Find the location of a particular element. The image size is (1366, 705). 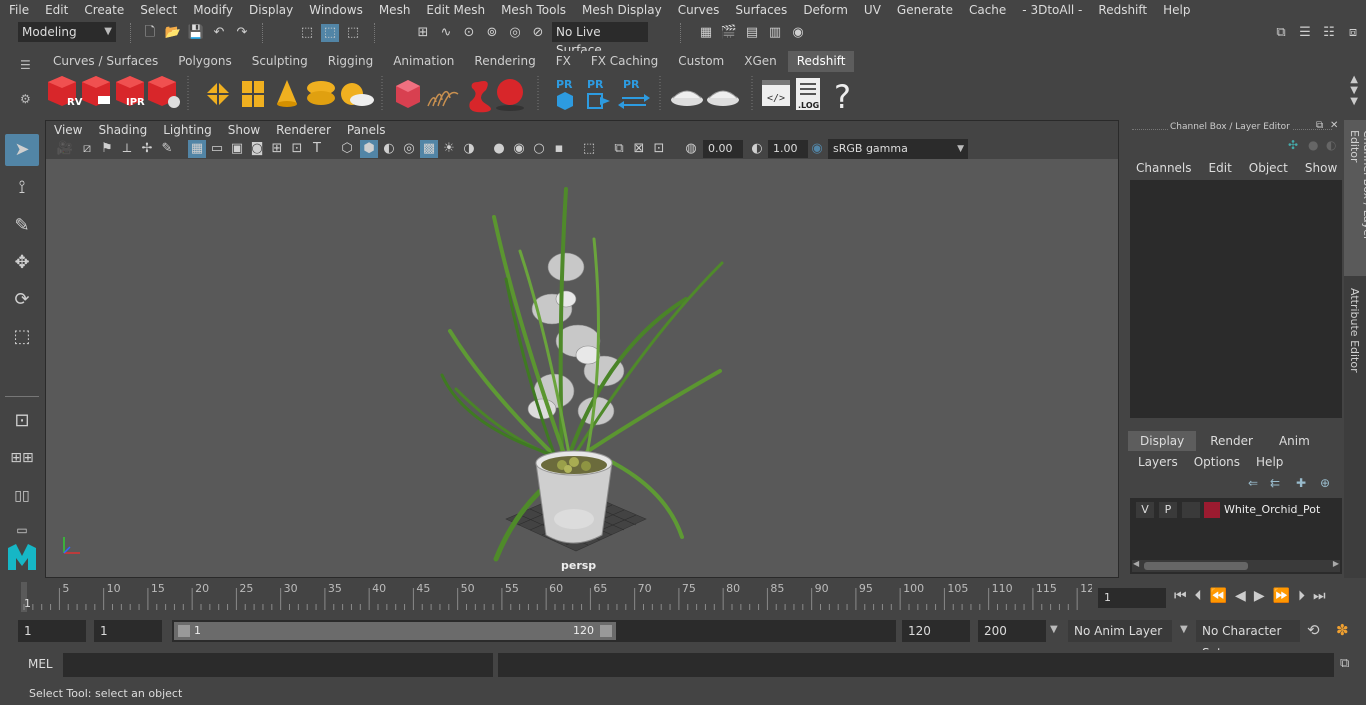

command-input is located at coordinates (278, 665).